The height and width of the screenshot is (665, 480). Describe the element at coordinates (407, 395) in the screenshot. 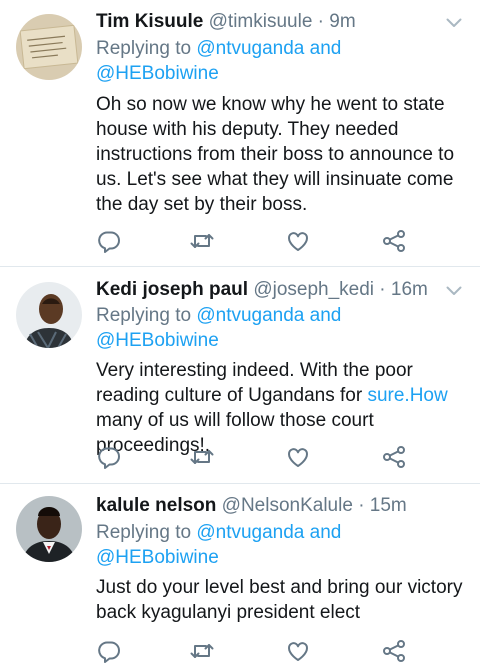

I see `tweet-link: sure.How` at that location.